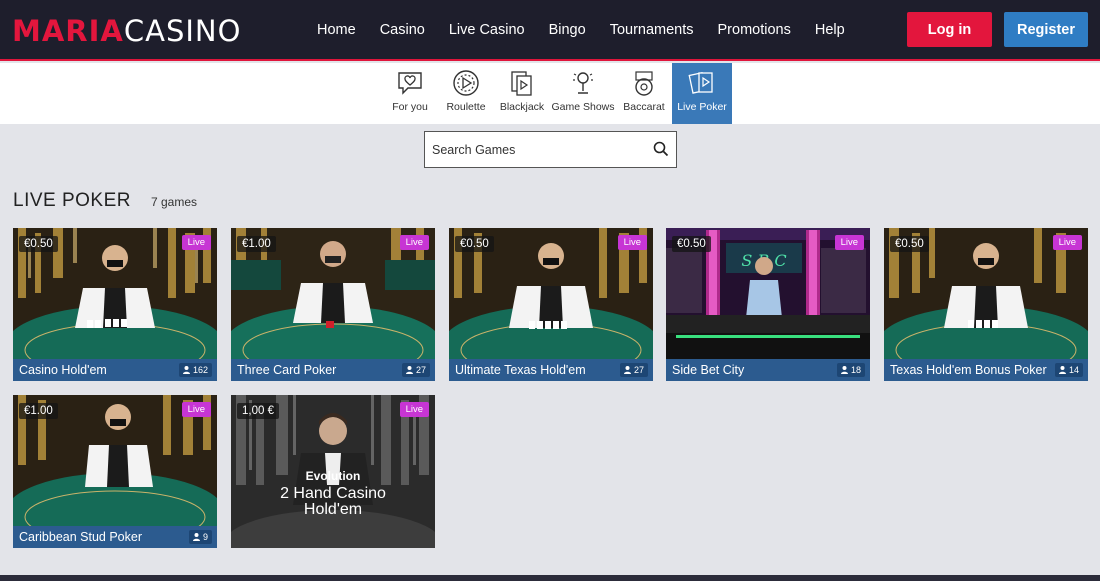 The image size is (1100, 581). Describe the element at coordinates (115, 471) in the screenshot. I see `game-tile: €1.00 Live Caribbean Stud Poker 9` at that location.